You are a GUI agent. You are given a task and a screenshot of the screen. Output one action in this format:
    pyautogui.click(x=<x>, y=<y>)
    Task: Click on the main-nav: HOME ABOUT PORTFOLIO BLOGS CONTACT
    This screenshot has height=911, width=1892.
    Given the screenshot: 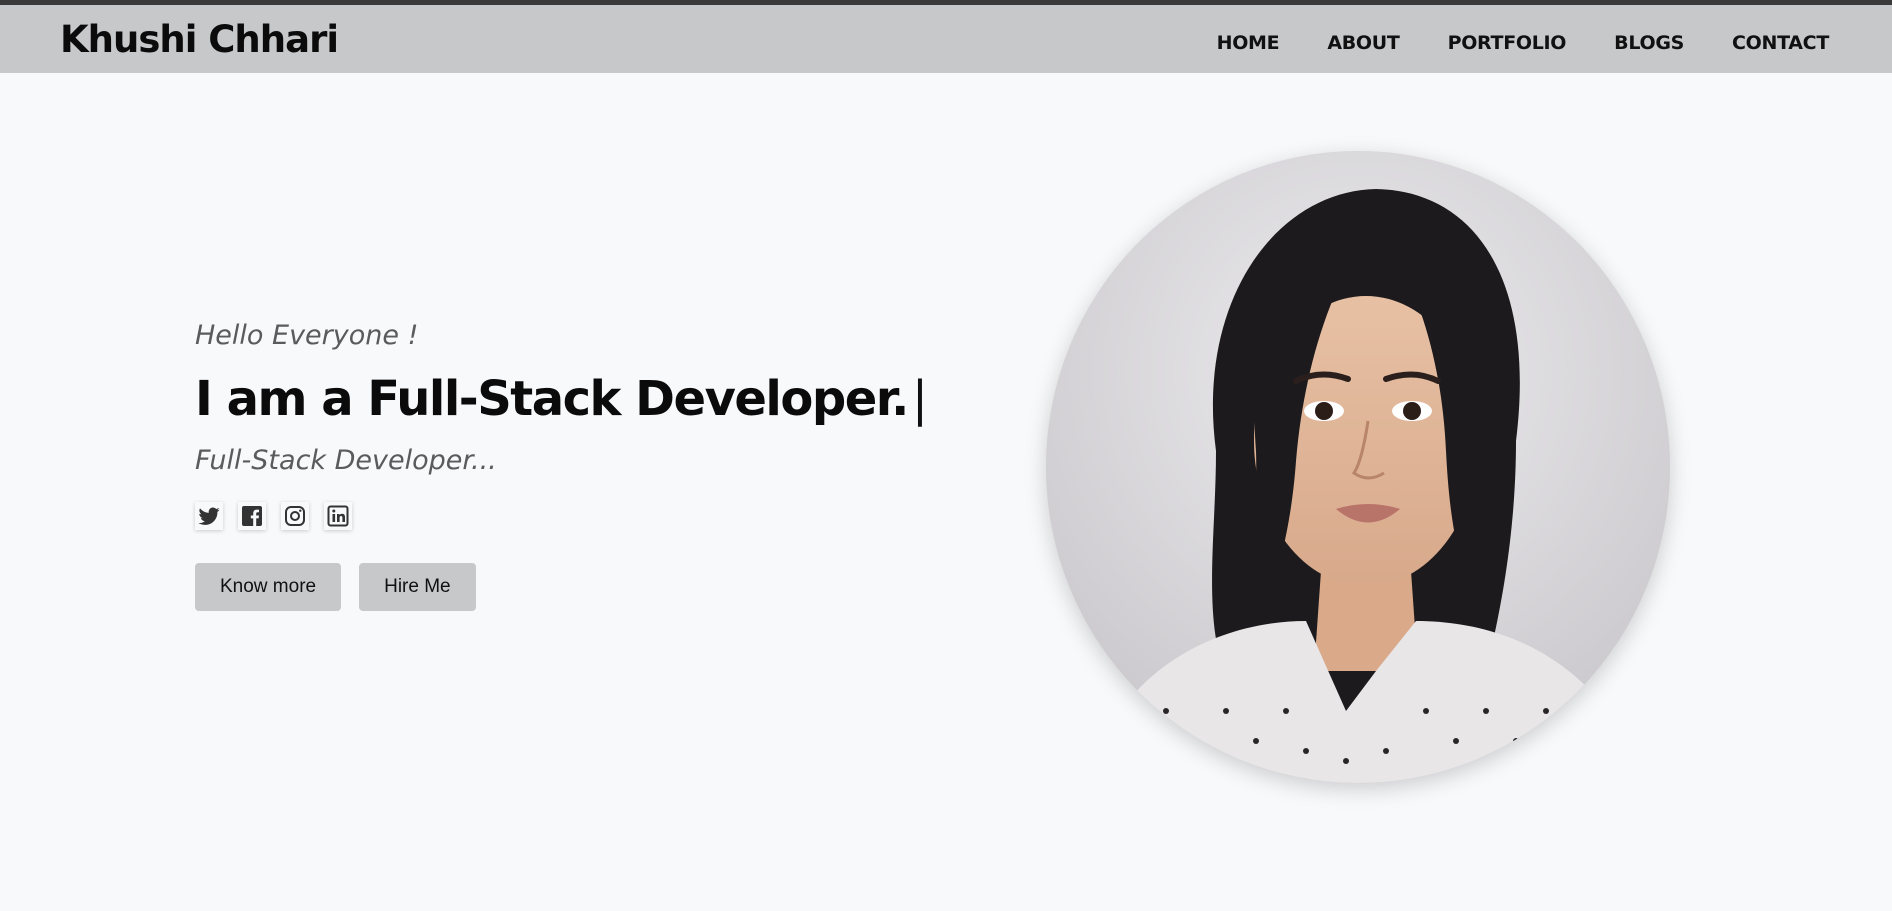 What is the action you would take?
    pyautogui.click(x=1499, y=43)
    